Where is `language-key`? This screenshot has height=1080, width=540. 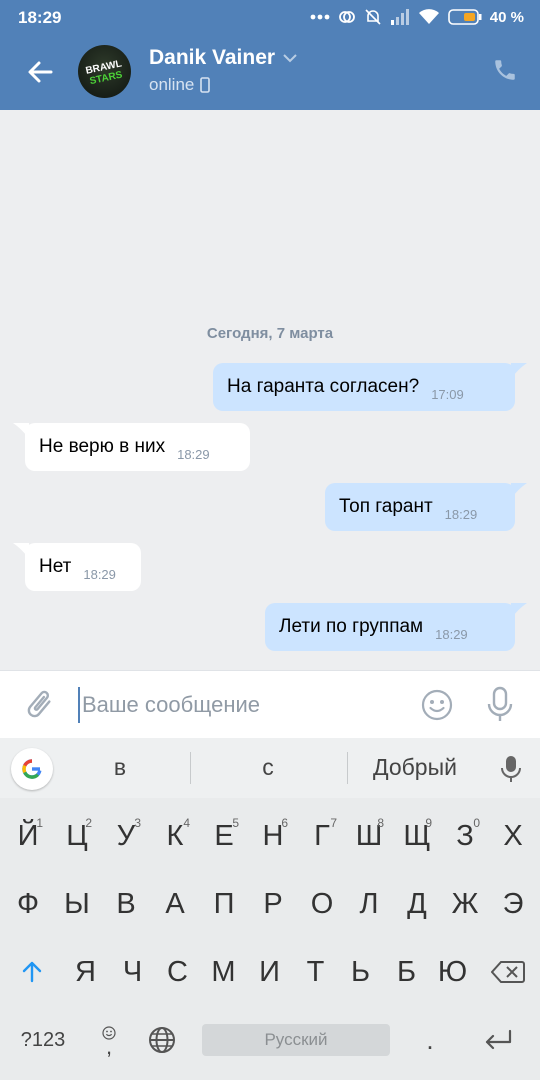 language-key is located at coordinates (162, 1040).